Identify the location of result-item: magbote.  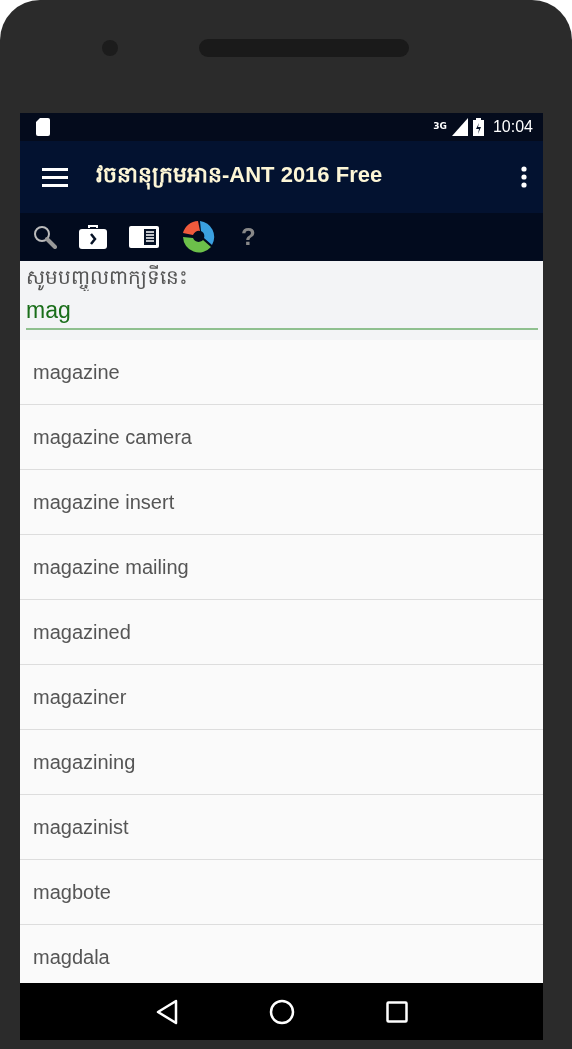
(281, 892).